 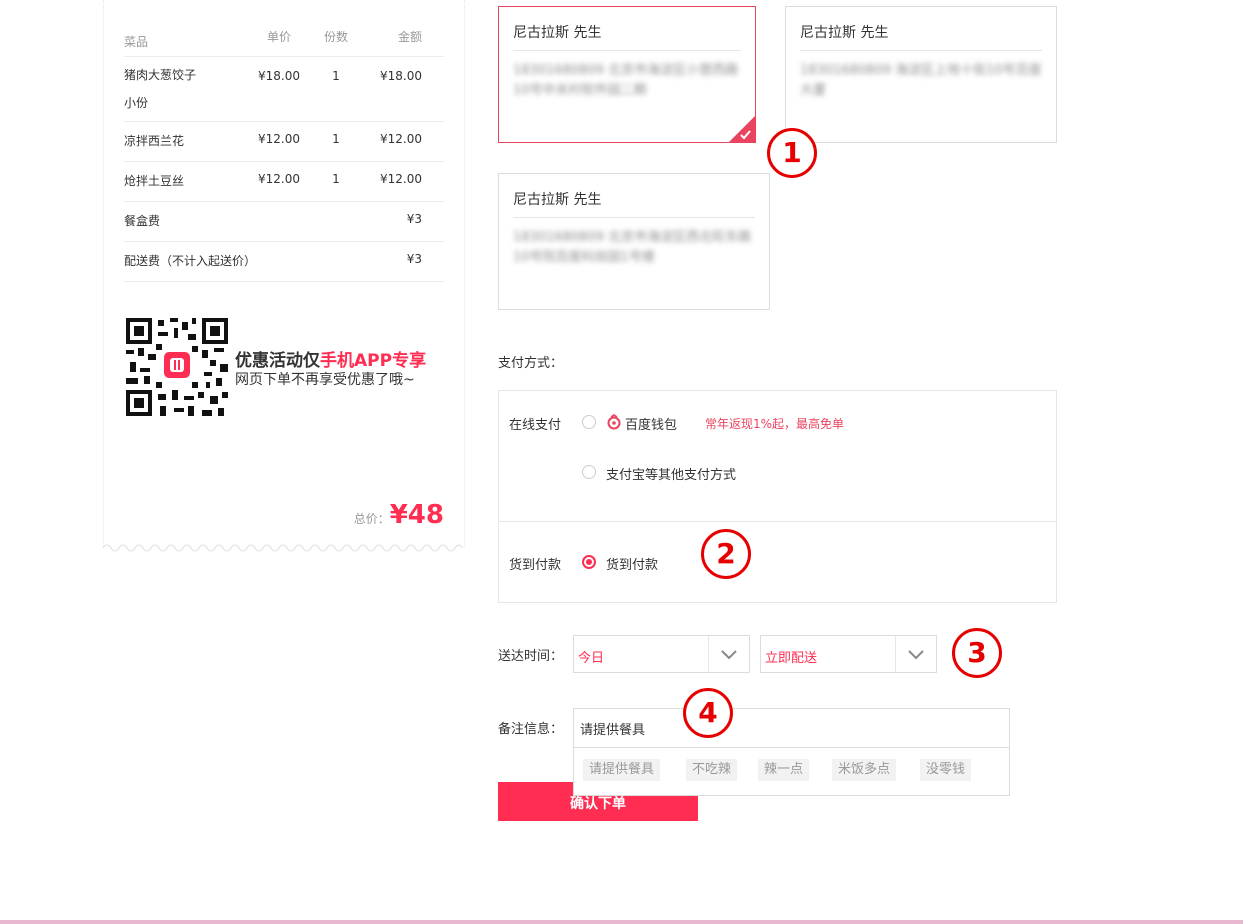 What do you see at coordinates (946, 770) in the screenshot?
I see `remark-tag: 没零钱` at bounding box center [946, 770].